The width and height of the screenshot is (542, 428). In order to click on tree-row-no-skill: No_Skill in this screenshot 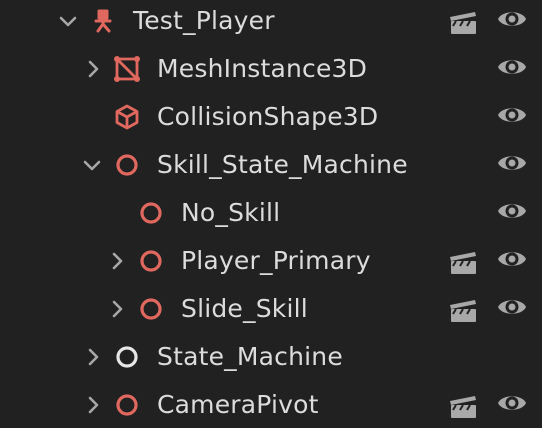, I will do `click(271, 213)`.